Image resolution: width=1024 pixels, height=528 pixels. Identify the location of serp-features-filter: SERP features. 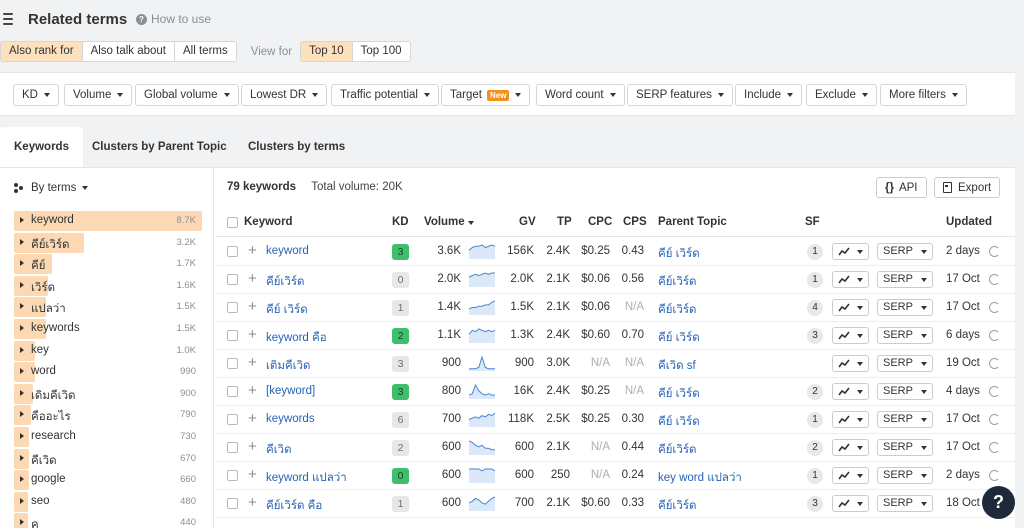
(680, 95).